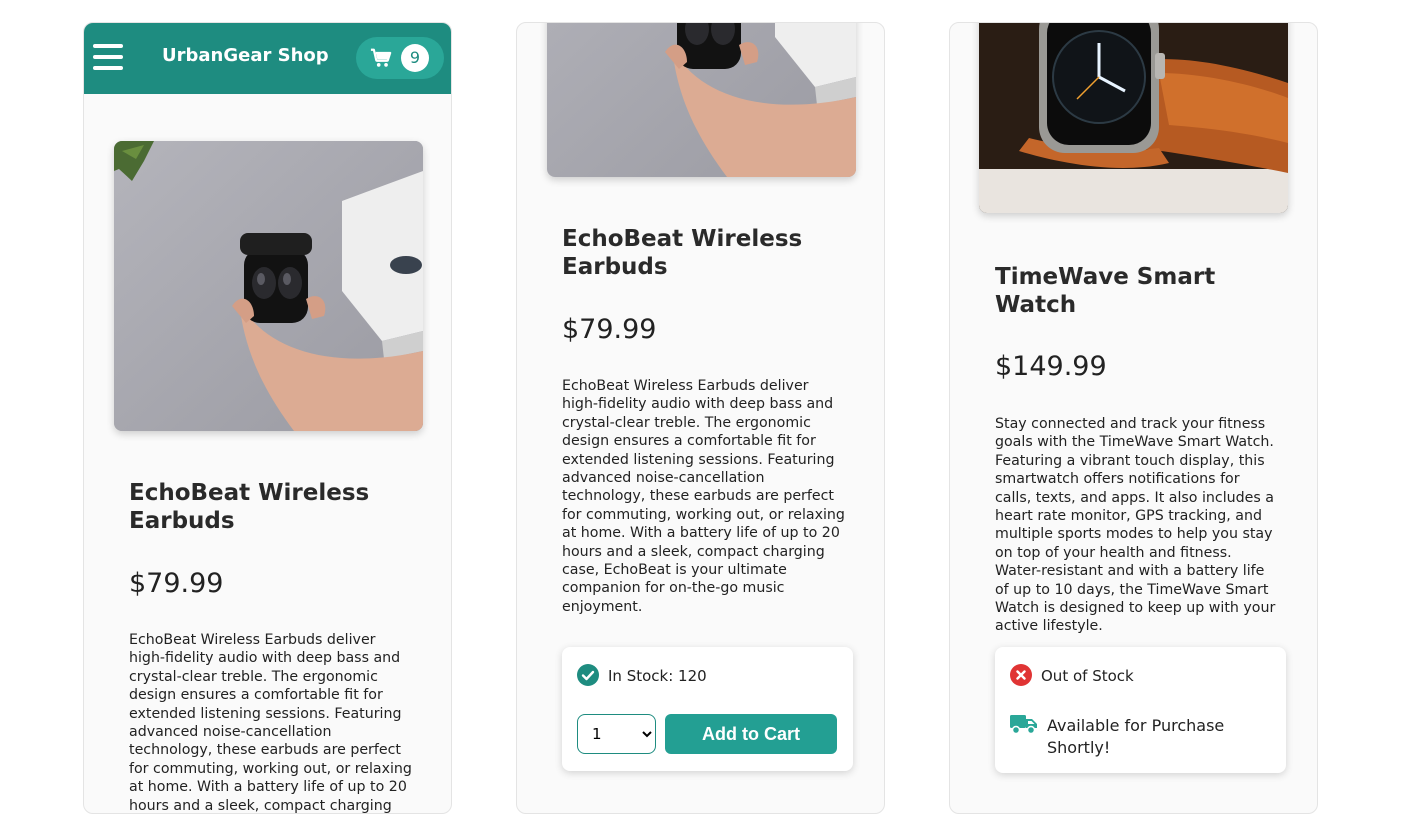 The height and width of the screenshot is (837, 1401). I want to click on stock-status-text: In Stock: 120, so click(657, 676).